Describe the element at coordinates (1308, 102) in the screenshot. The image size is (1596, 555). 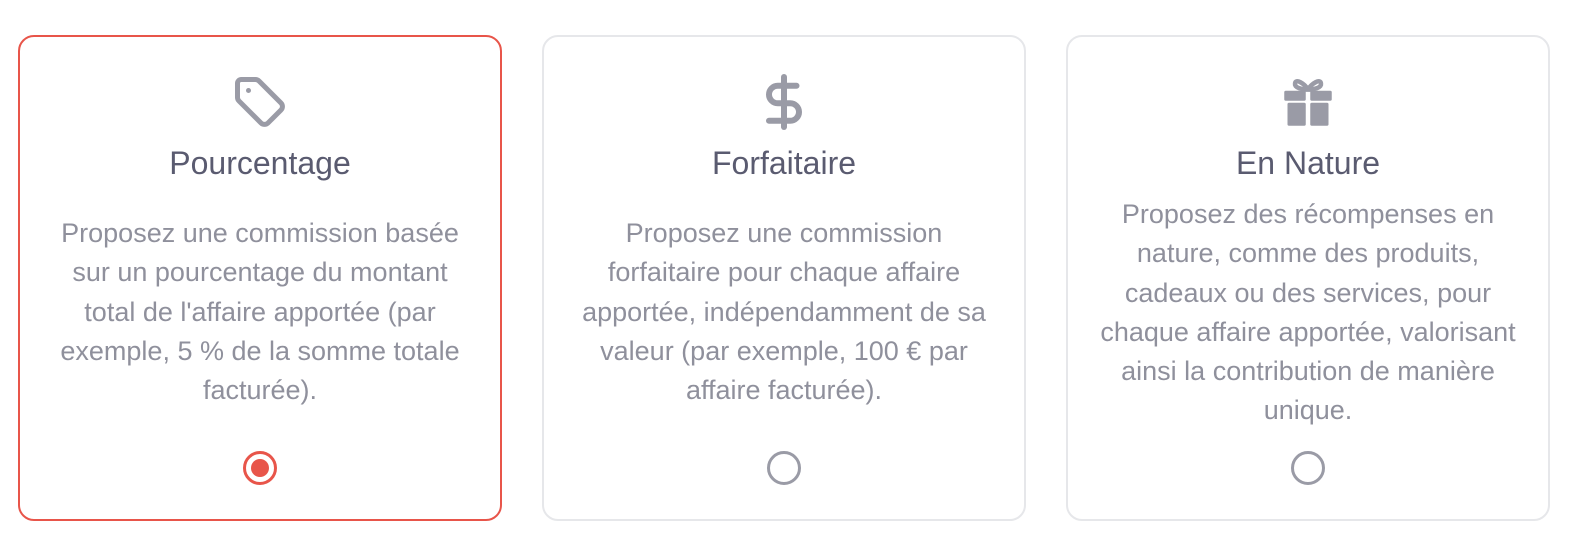
I see `gift-icon` at that location.